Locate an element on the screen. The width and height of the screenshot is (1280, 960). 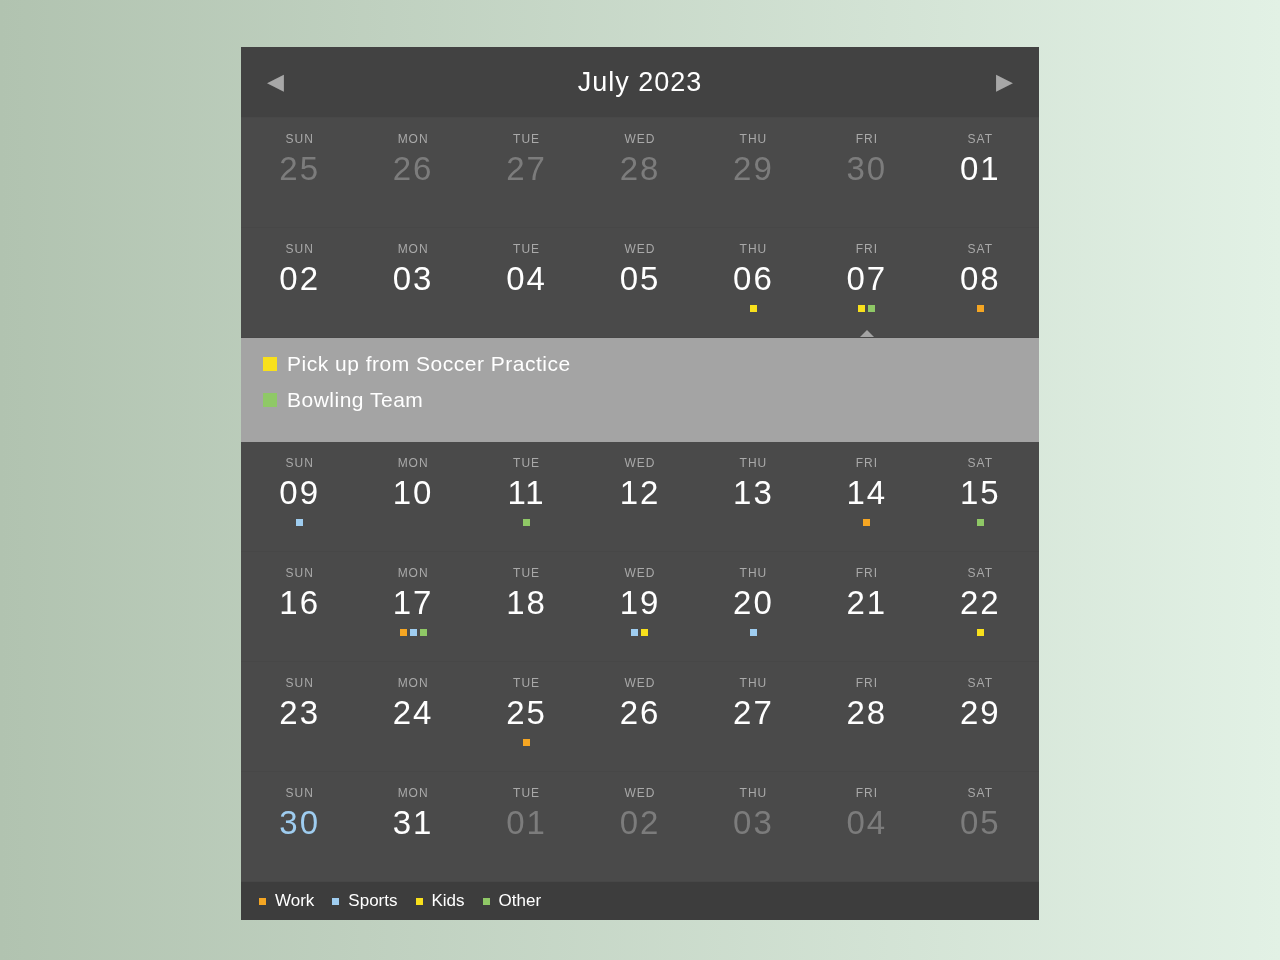
day-cell: MON 31 is located at coordinates (413, 826).